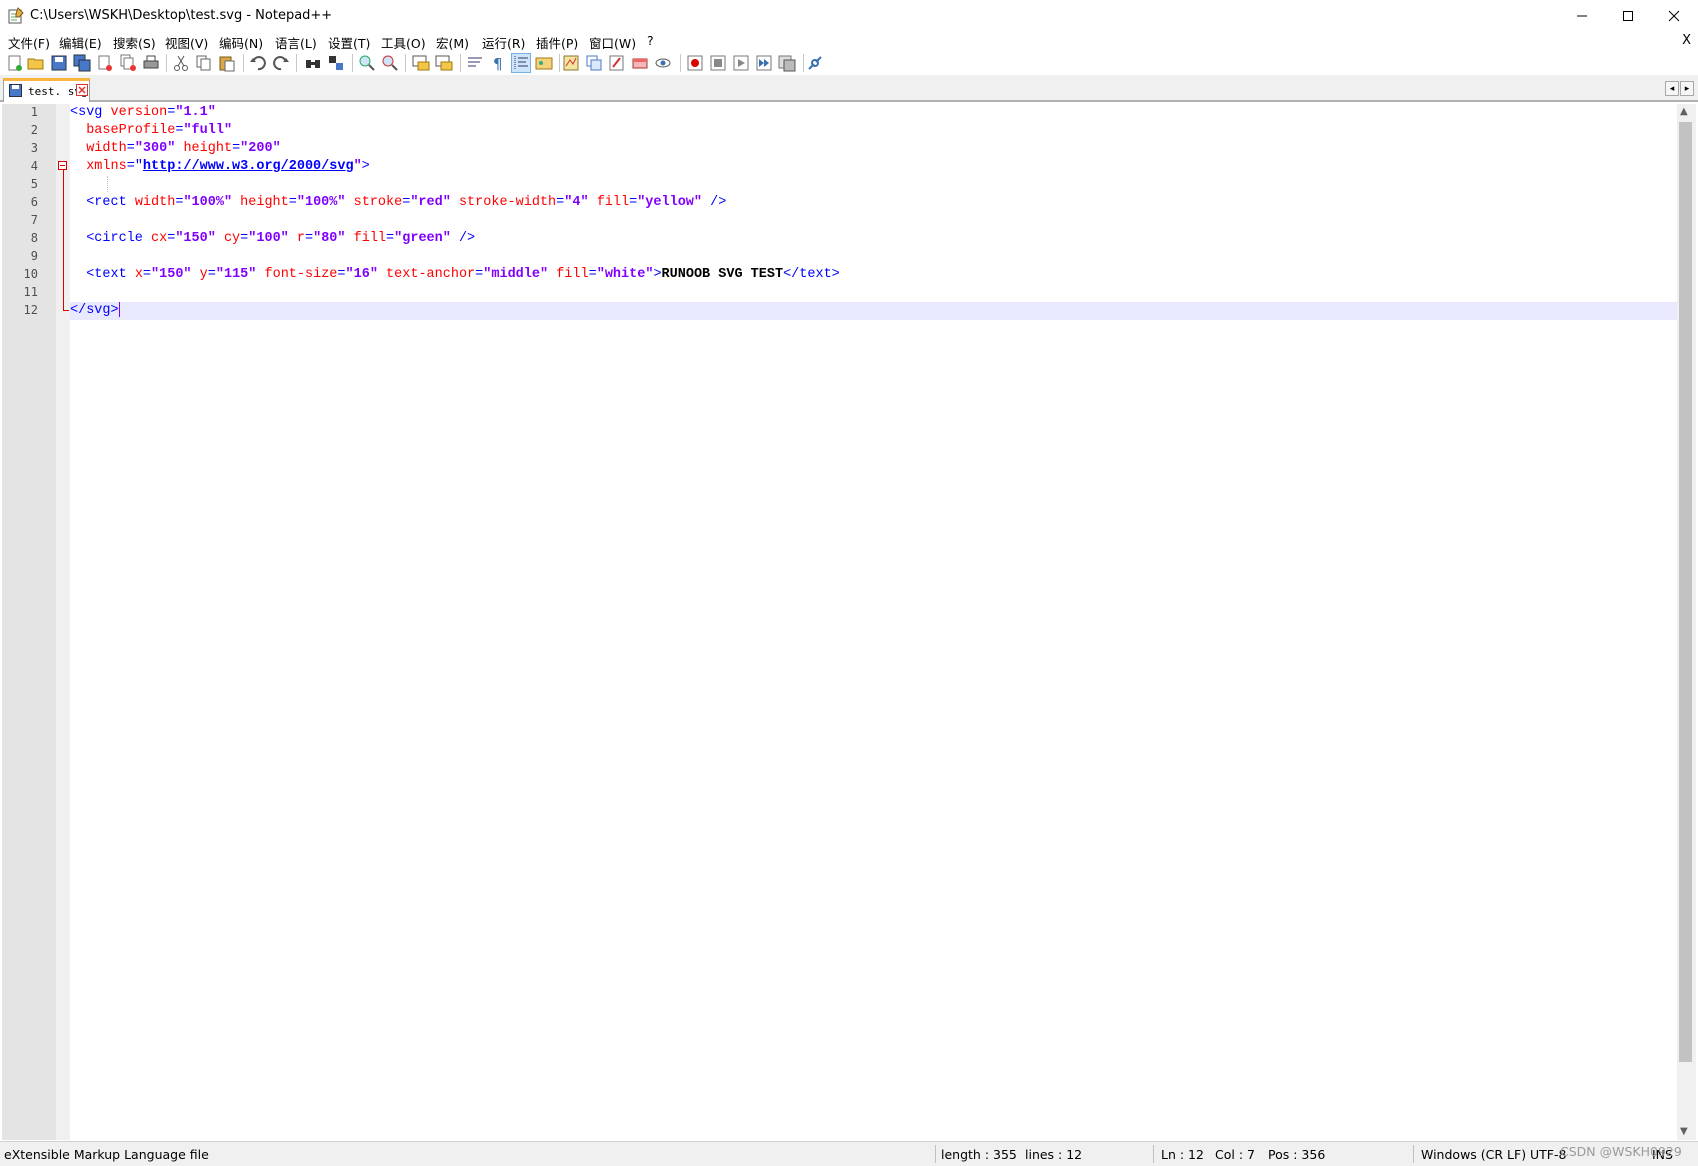 The image size is (1698, 1166). Describe the element at coordinates (741, 63) in the screenshot. I see `play-macro-icon` at that location.